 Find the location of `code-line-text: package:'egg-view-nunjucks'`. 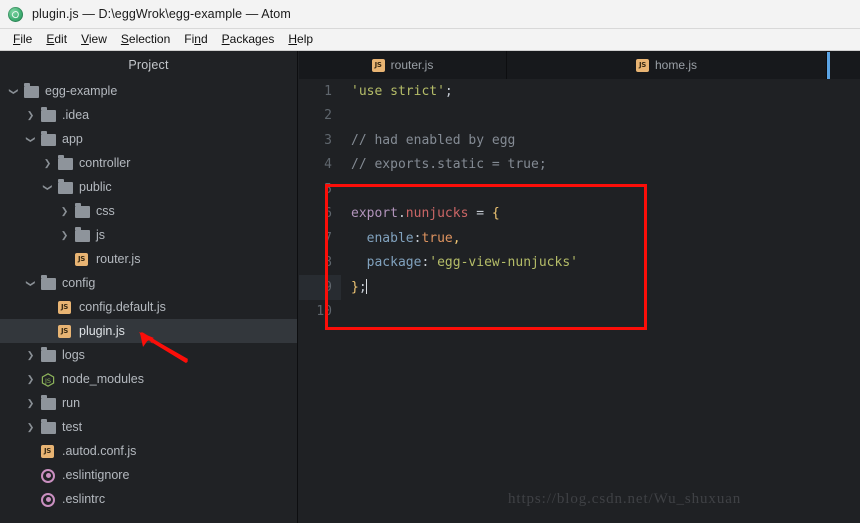

code-line-text: package:'egg-view-nunjucks' is located at coordinates (459, 262).